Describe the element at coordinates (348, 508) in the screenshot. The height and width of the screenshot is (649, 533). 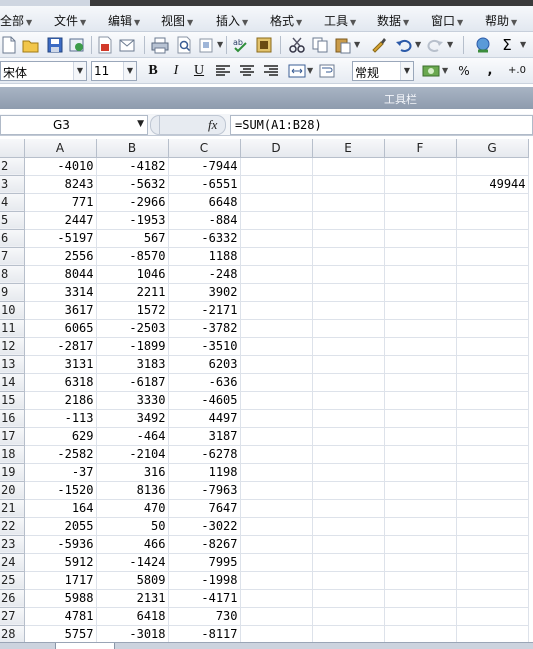
I see `cell-e21` at that location.